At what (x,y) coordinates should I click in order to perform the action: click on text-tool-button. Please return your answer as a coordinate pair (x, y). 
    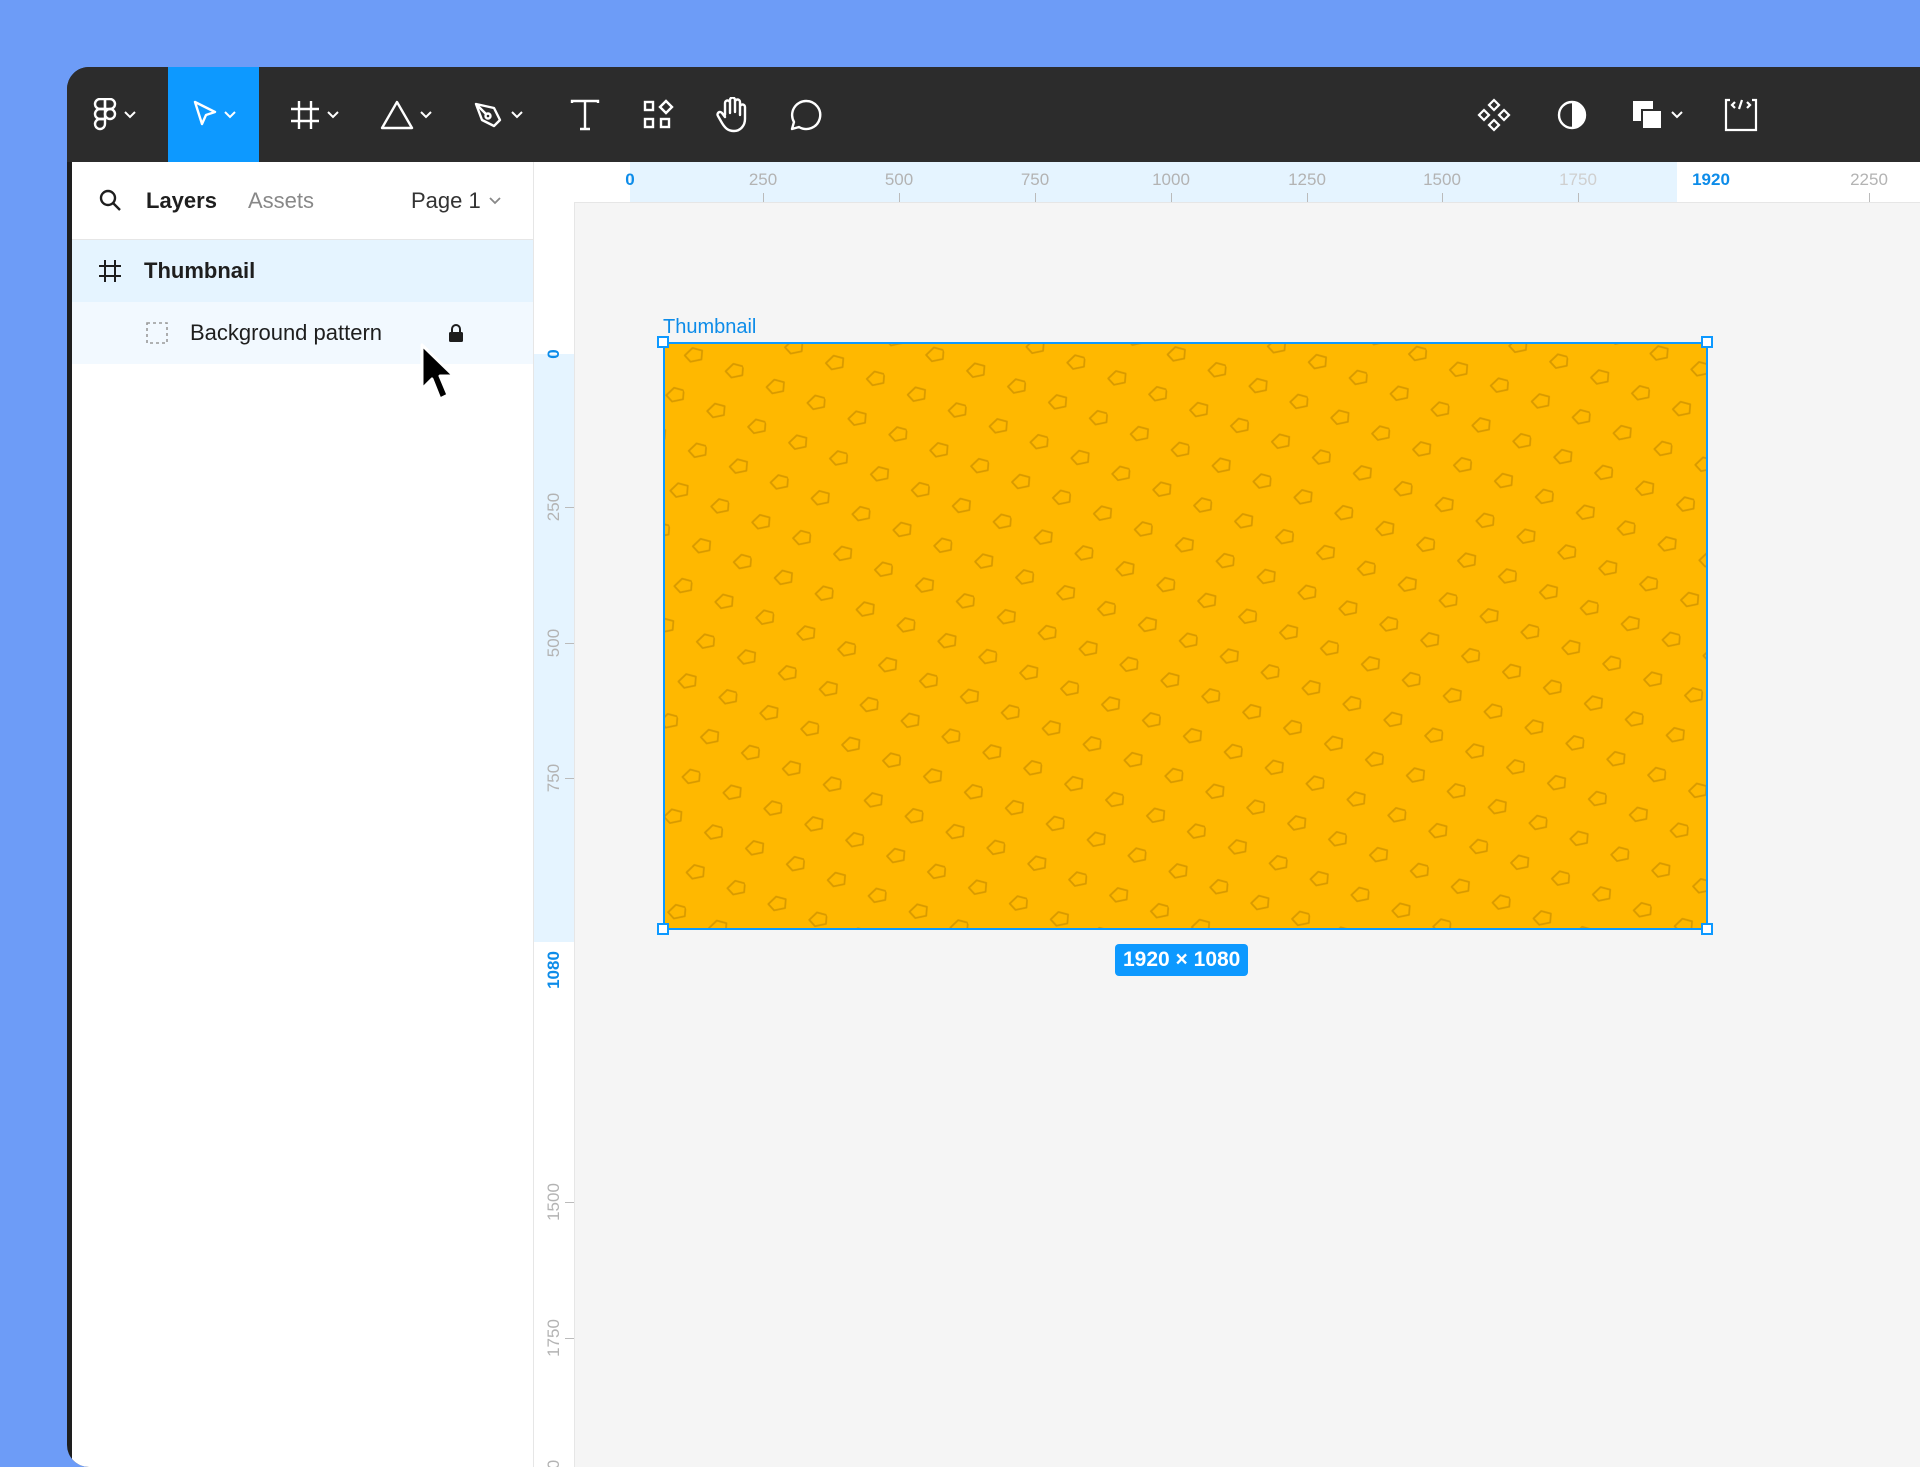
    Looking at the image, I should click on (585, 114).